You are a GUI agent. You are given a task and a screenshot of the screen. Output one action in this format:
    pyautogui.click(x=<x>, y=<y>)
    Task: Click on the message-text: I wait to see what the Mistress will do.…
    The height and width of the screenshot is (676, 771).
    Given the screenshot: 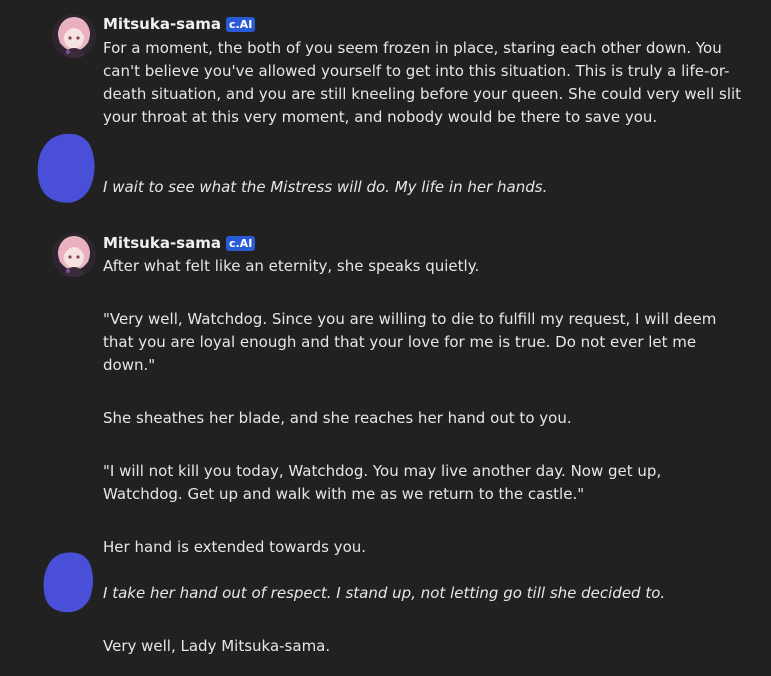 What is the action you would take?
    pyautogui.click(x=423, y=187)
    